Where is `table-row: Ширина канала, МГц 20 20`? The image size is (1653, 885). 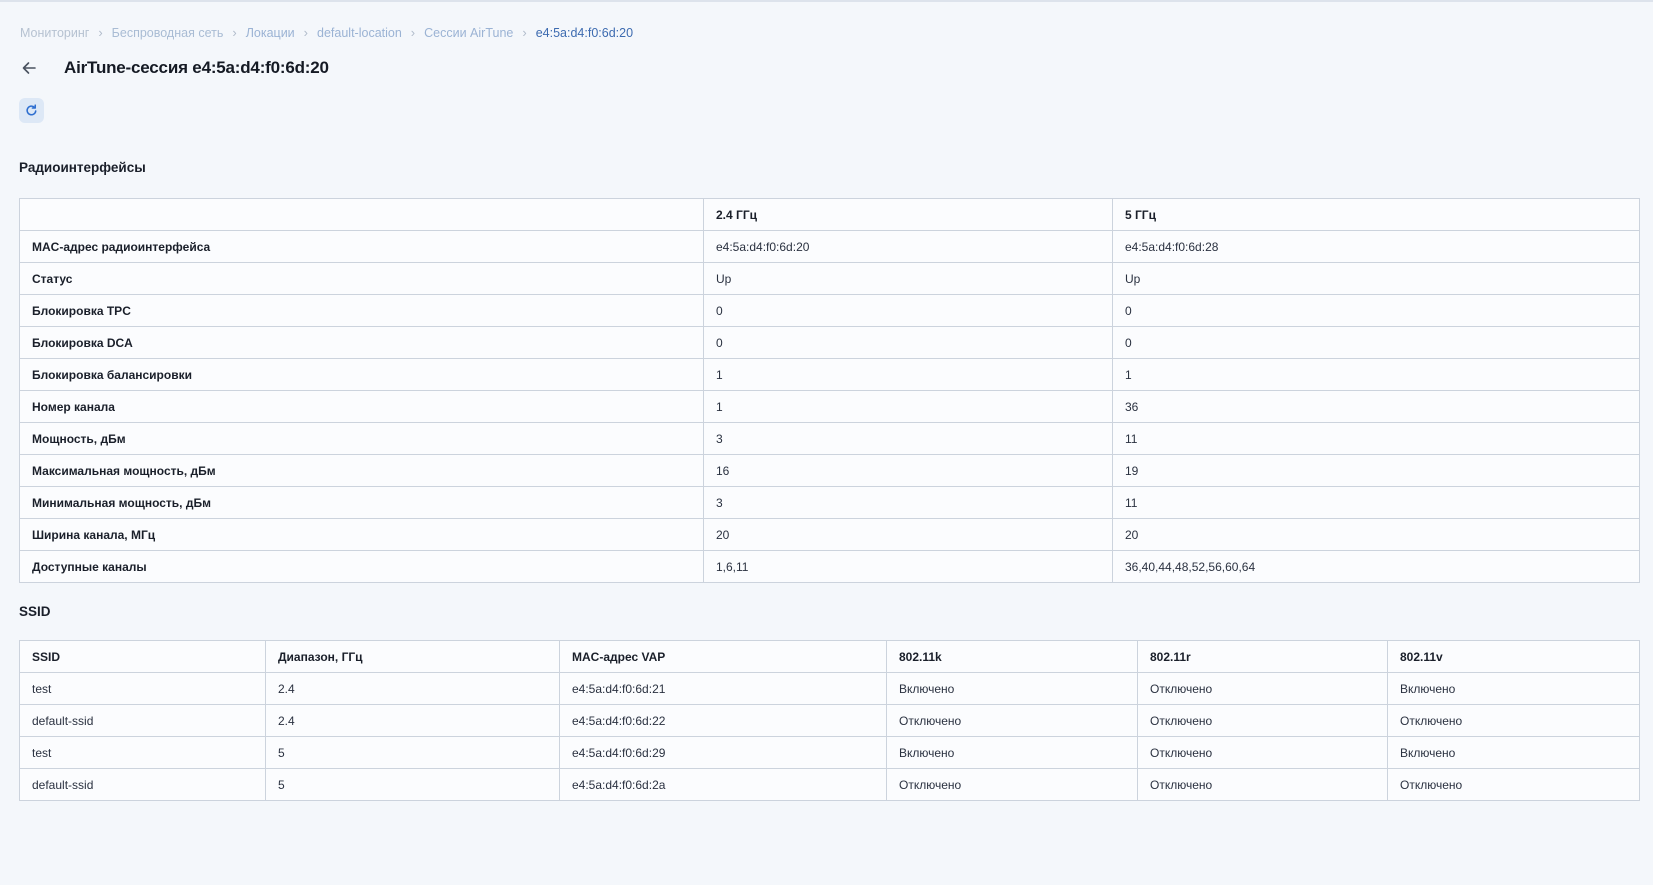
table-row: Ширина канала, МГц 20 20 is located at coordinates (829, 534).